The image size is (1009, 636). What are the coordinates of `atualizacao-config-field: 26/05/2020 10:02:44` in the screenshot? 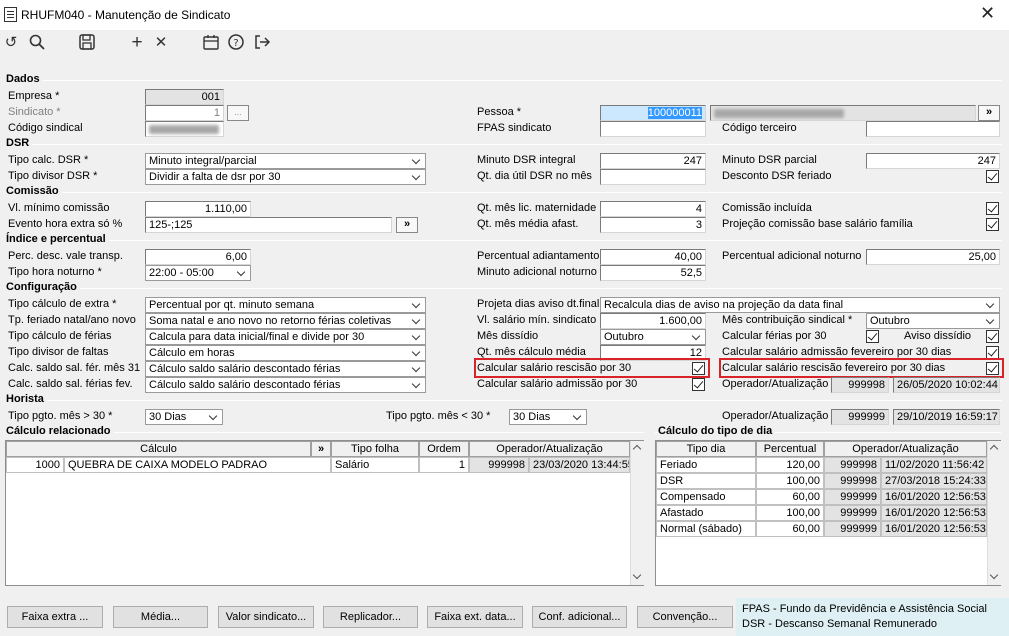 It's located at (946, 385).